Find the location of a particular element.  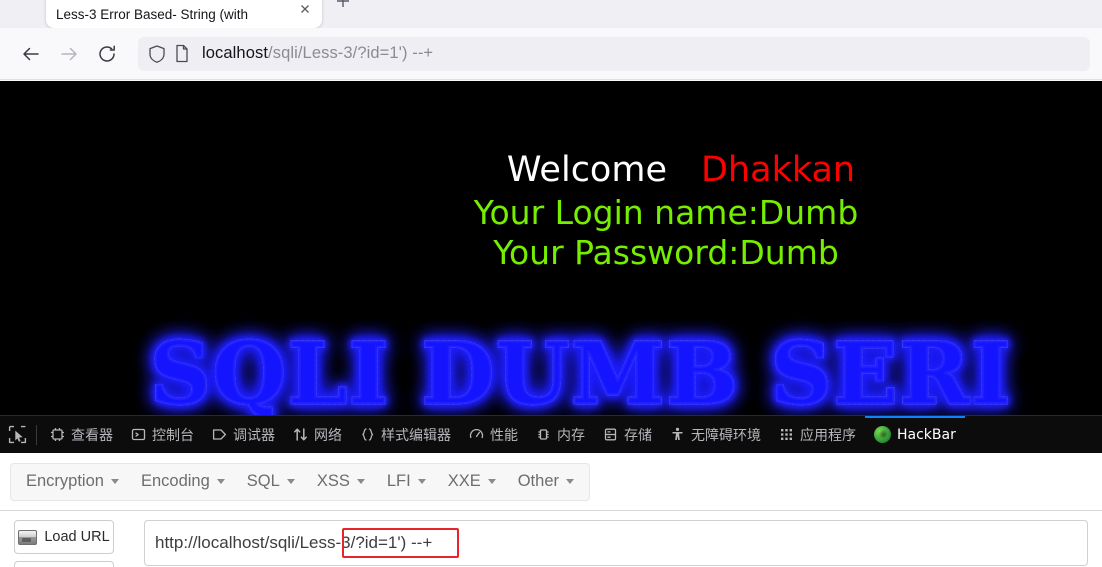

page-icon is located at coordinates (182, 53).